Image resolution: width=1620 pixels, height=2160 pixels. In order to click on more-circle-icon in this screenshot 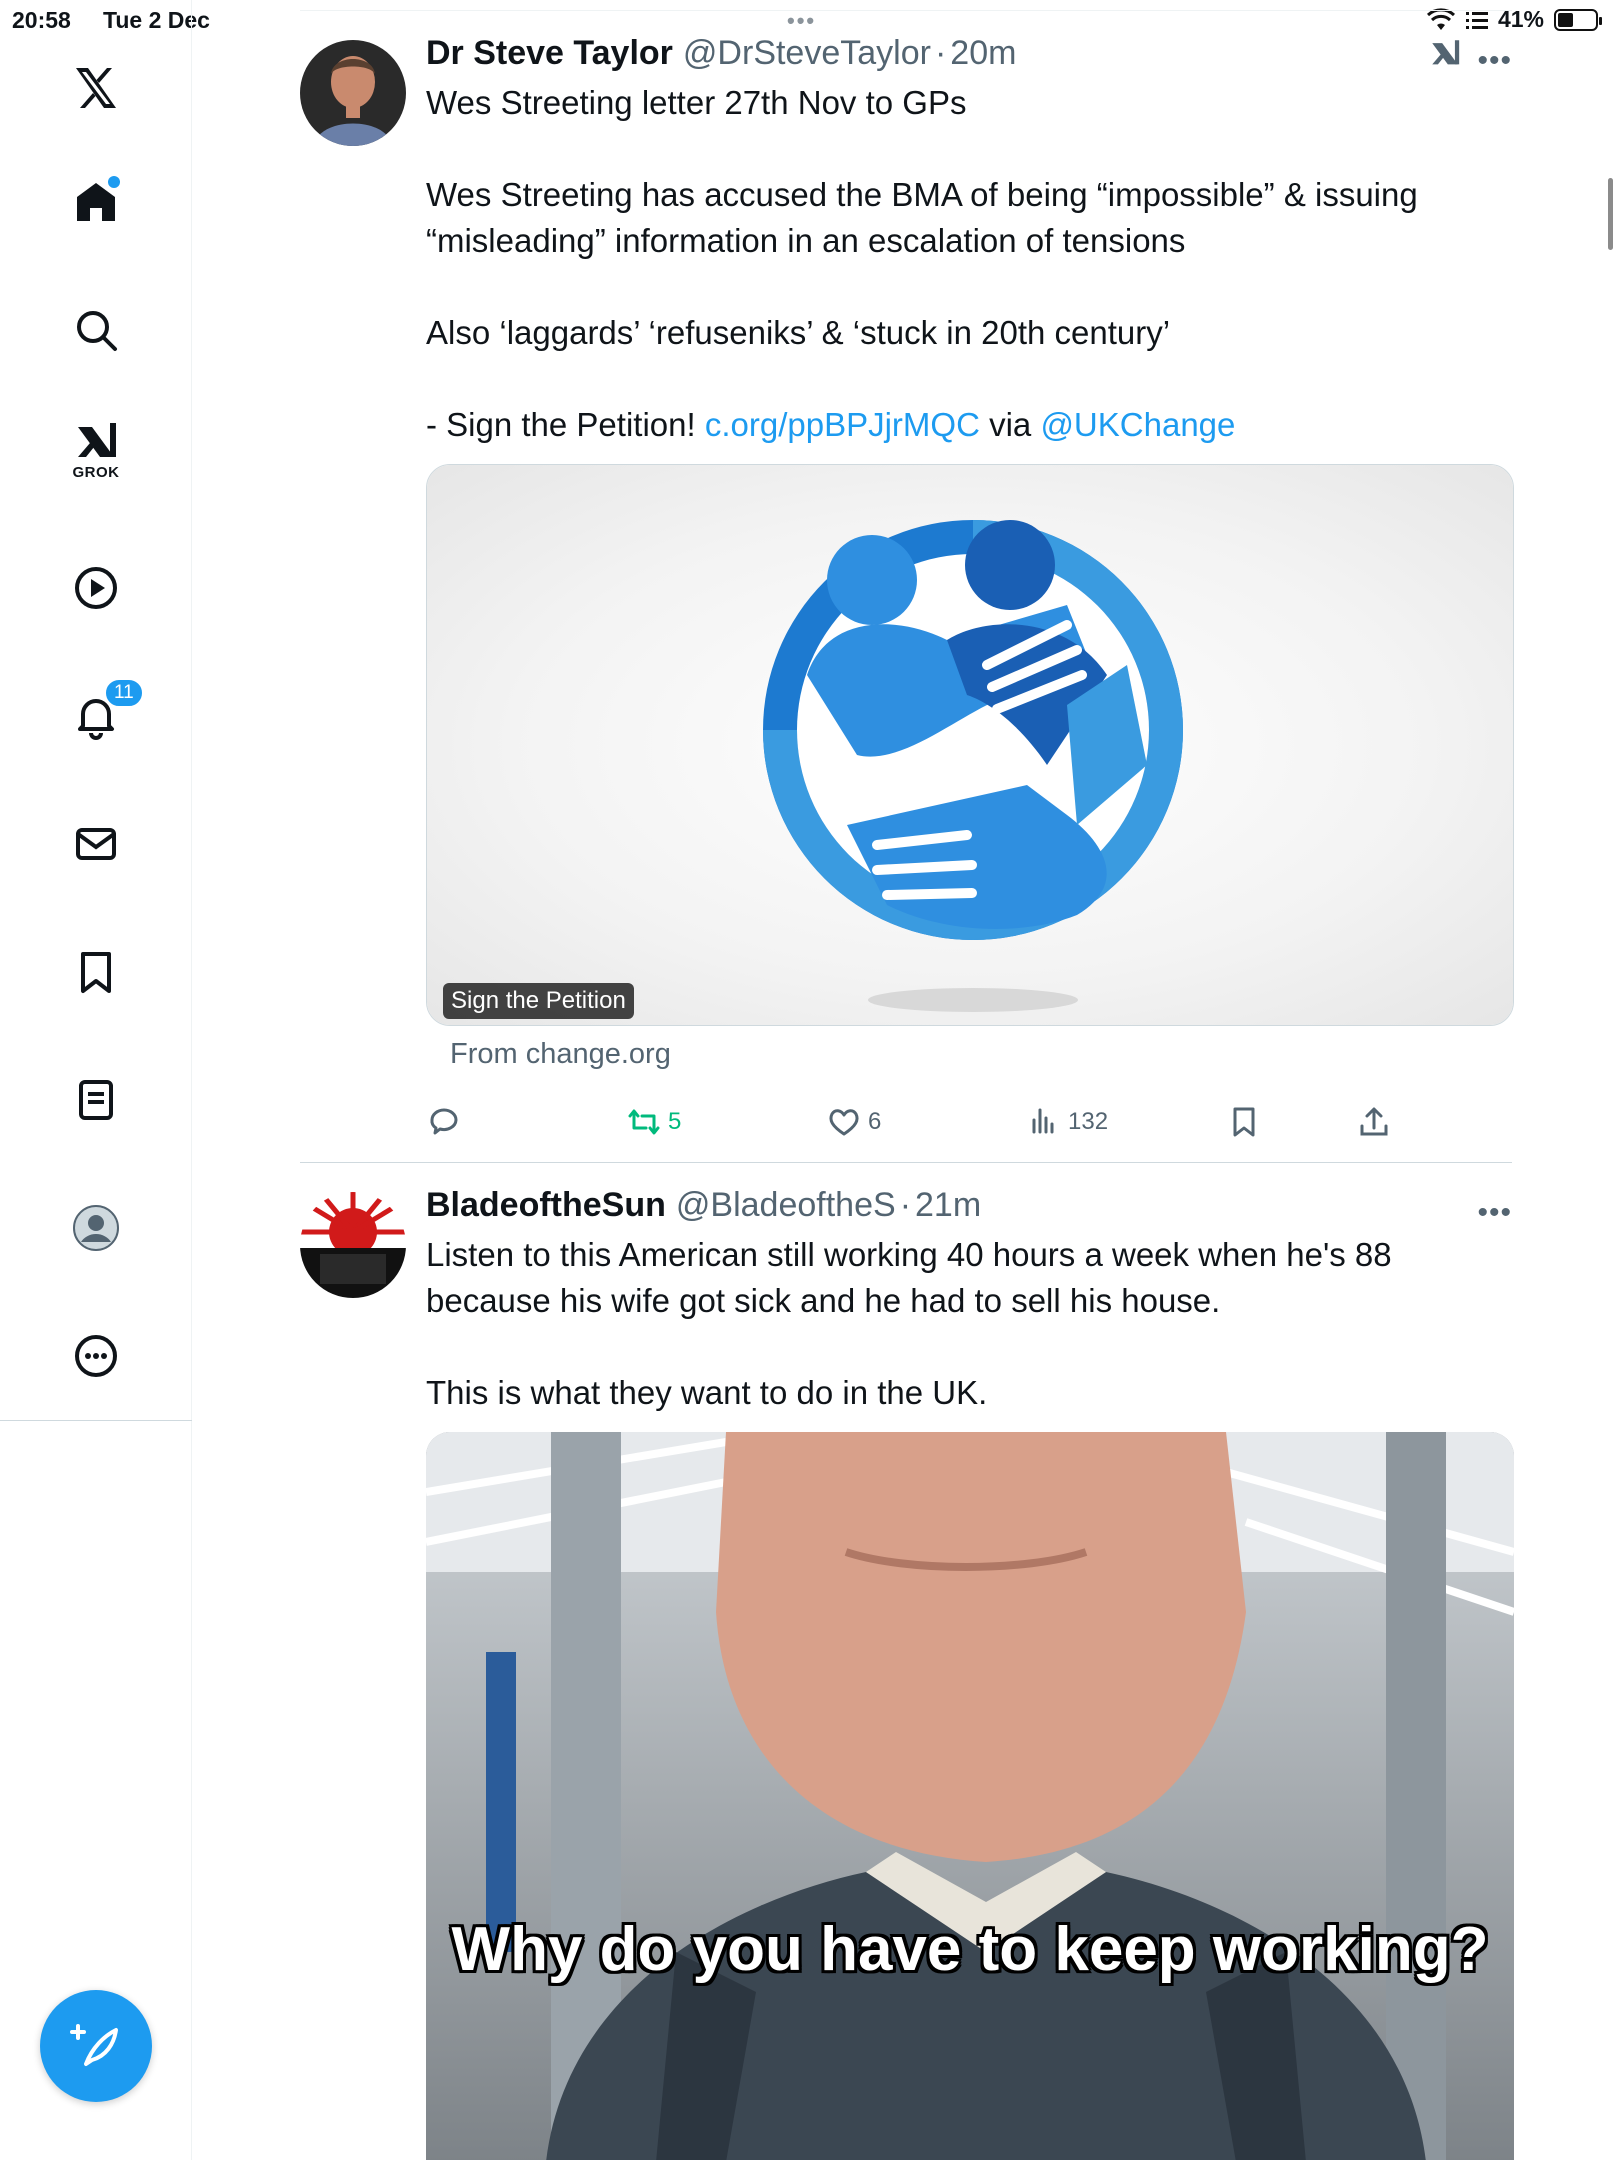, I will do `click(96, 1356)`.